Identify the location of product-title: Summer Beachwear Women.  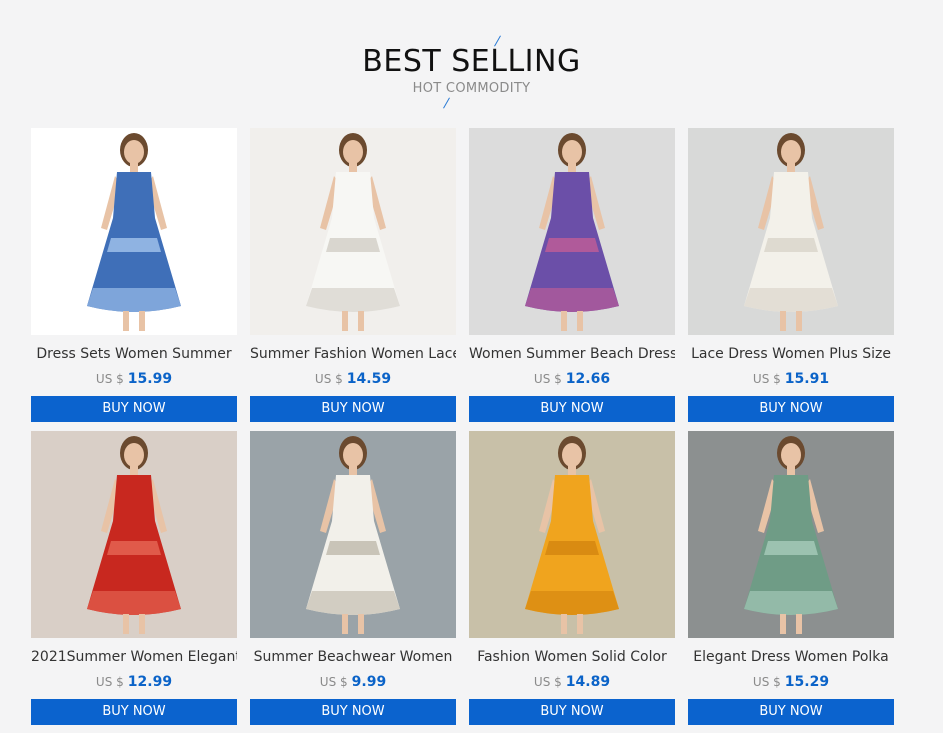
(353, 658).